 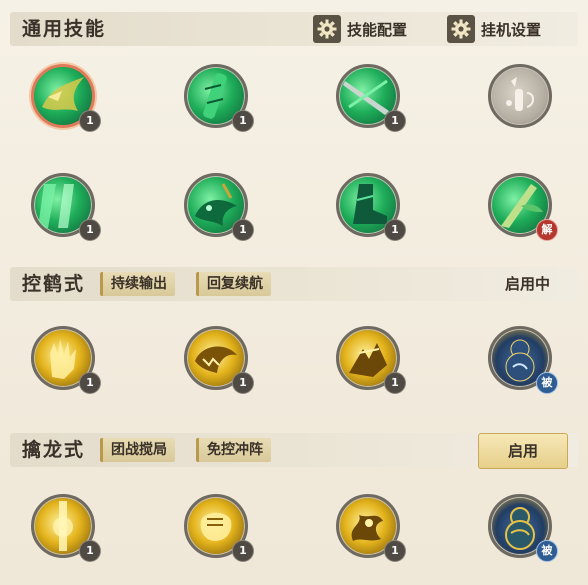 I want to click on general-skills-title: 通用技能, so click(x=64, y=29).